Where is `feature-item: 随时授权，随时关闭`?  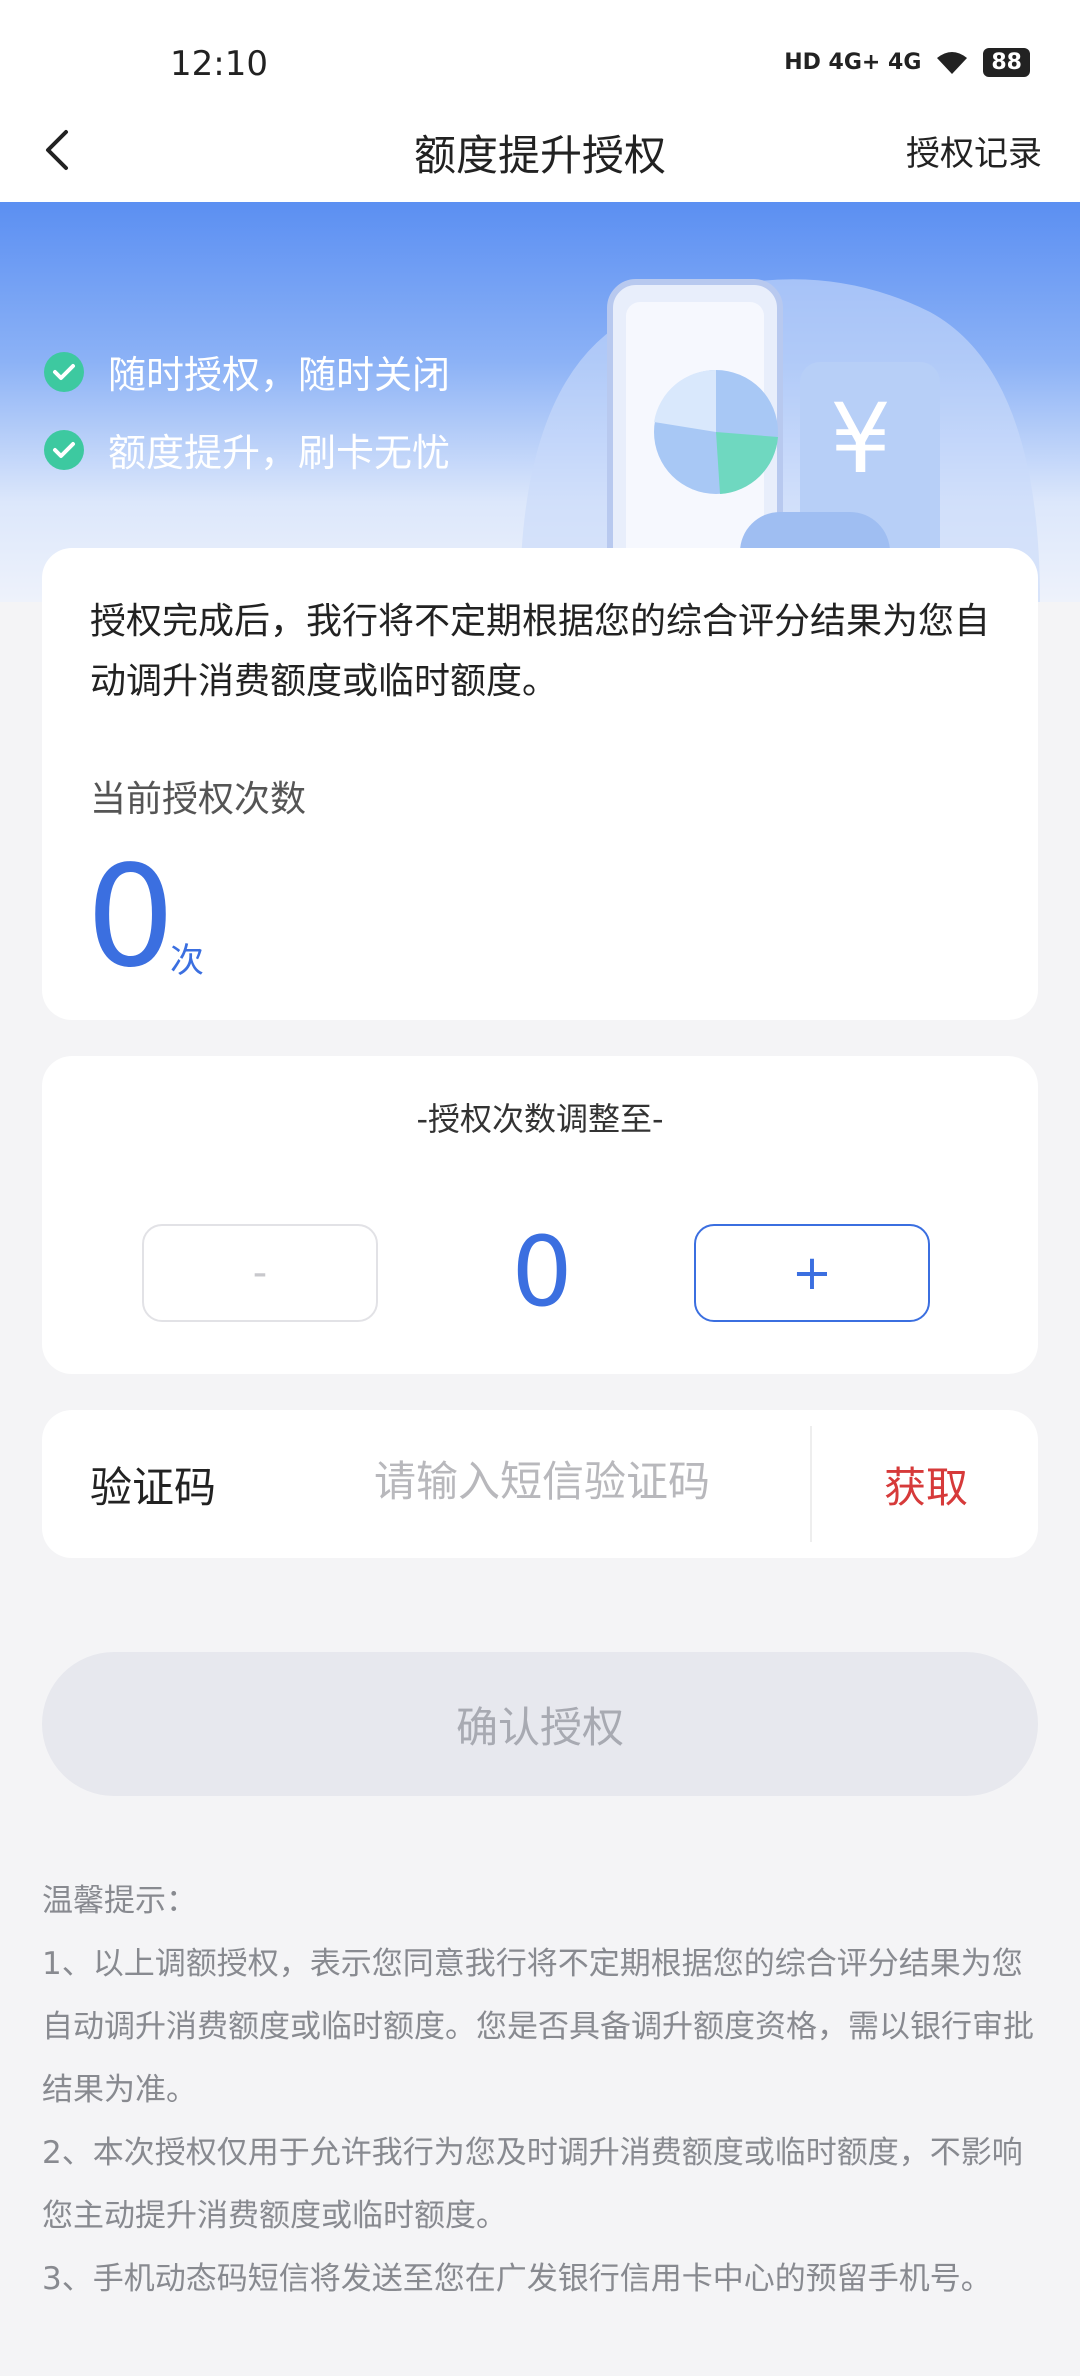
feature-item: 随时授权，随时关闭 is located at coordinates (247, 371).